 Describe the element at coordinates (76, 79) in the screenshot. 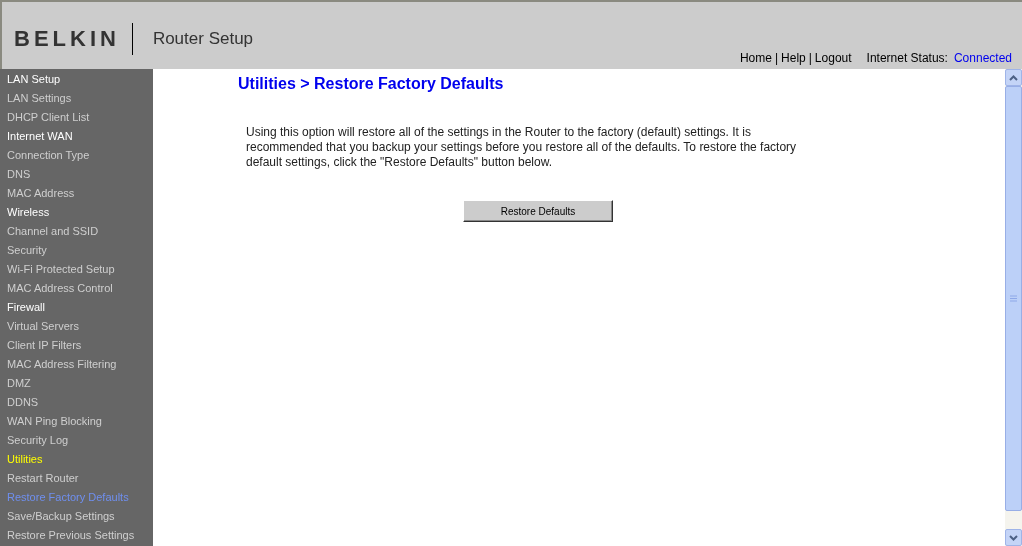

I see `sidebar-heading: LAN Setup` at that location.